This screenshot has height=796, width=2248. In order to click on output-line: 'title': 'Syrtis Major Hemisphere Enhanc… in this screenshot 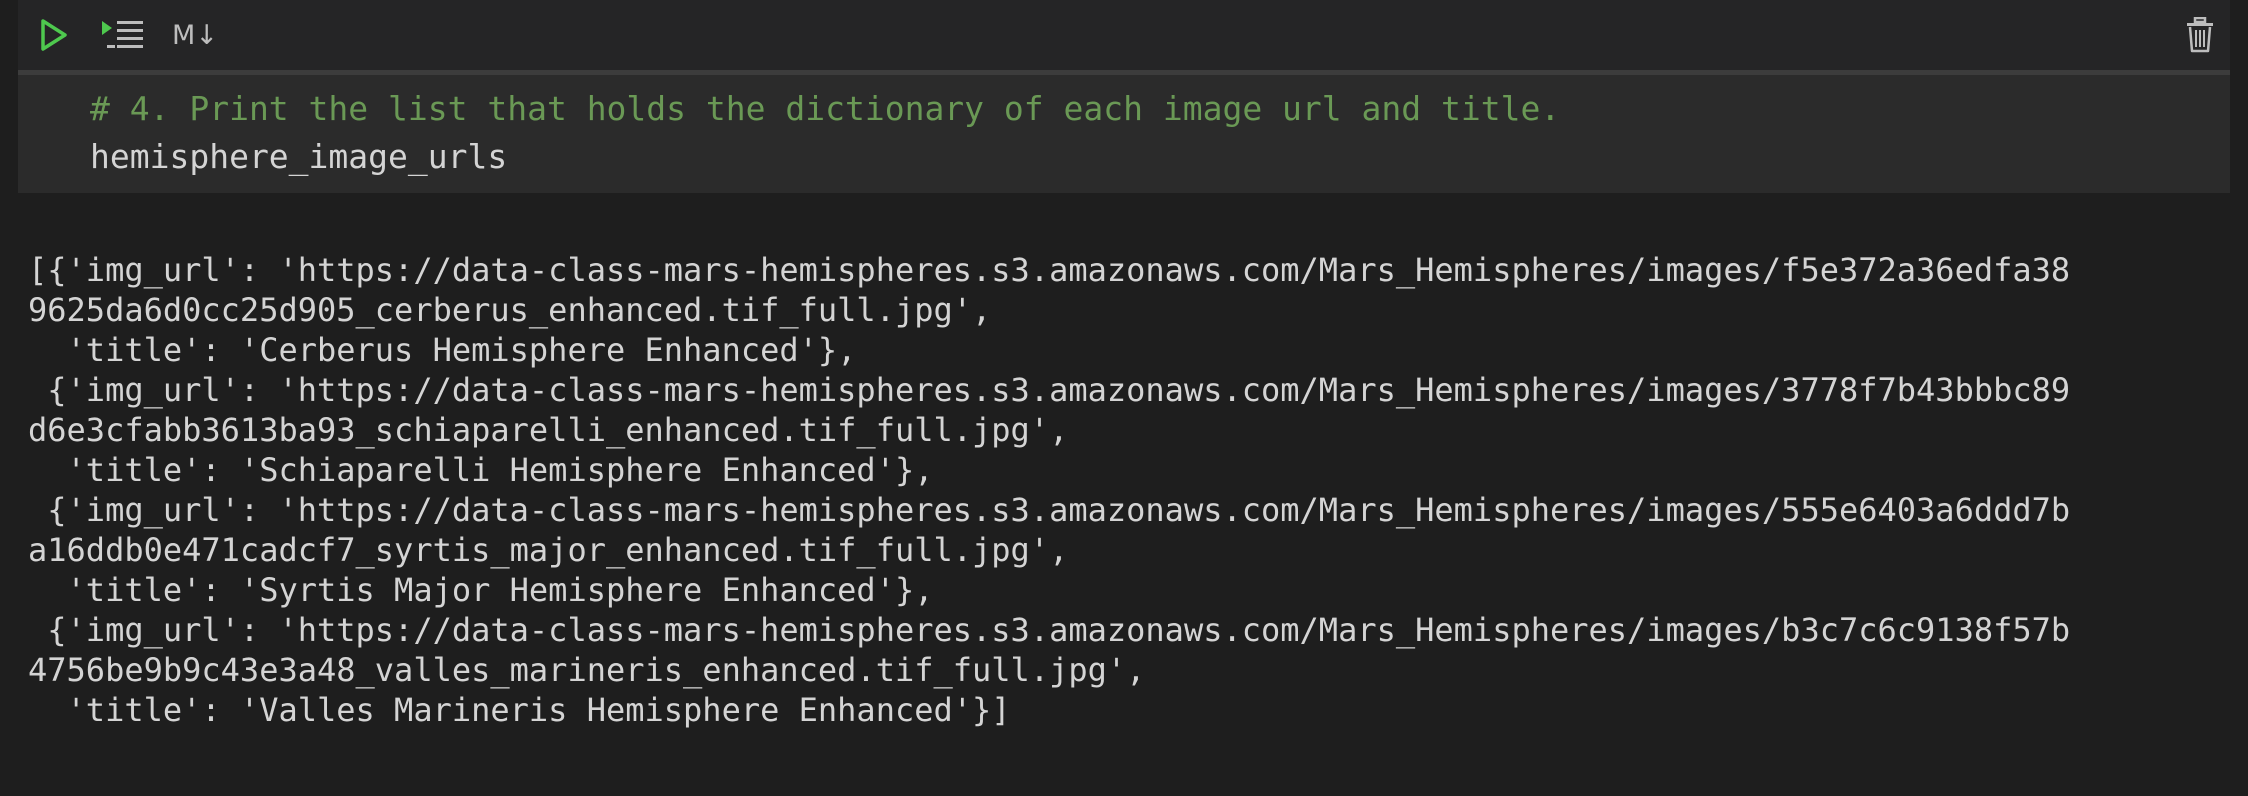, I will do `click(481, 590)`.